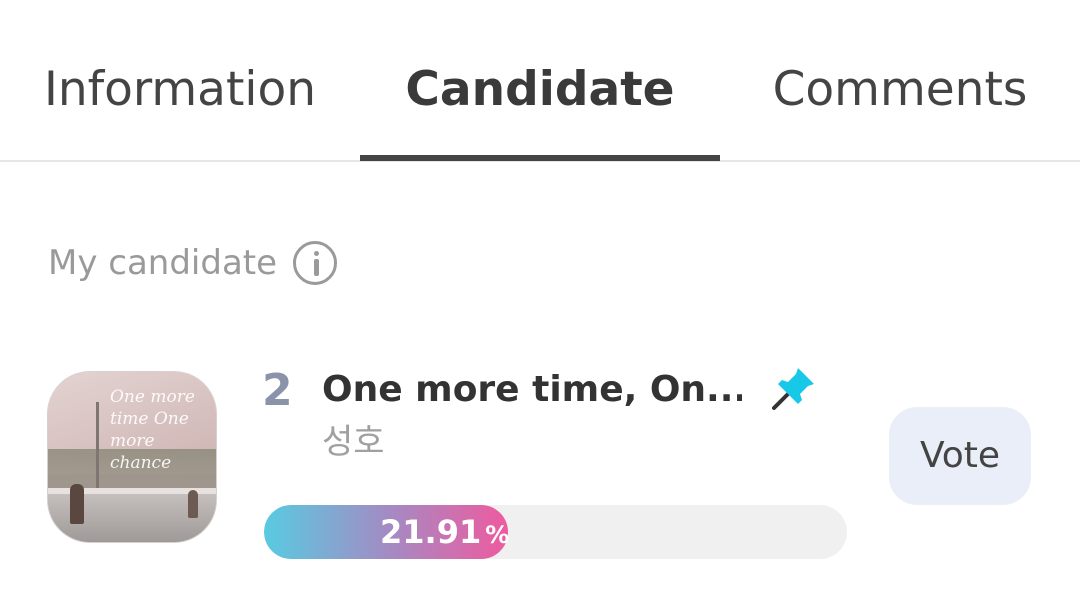 The image size is (1080, 608). Describe the element at coordinates (163, 263) in the screenshot. I see `section-label: My candidate` at that location.